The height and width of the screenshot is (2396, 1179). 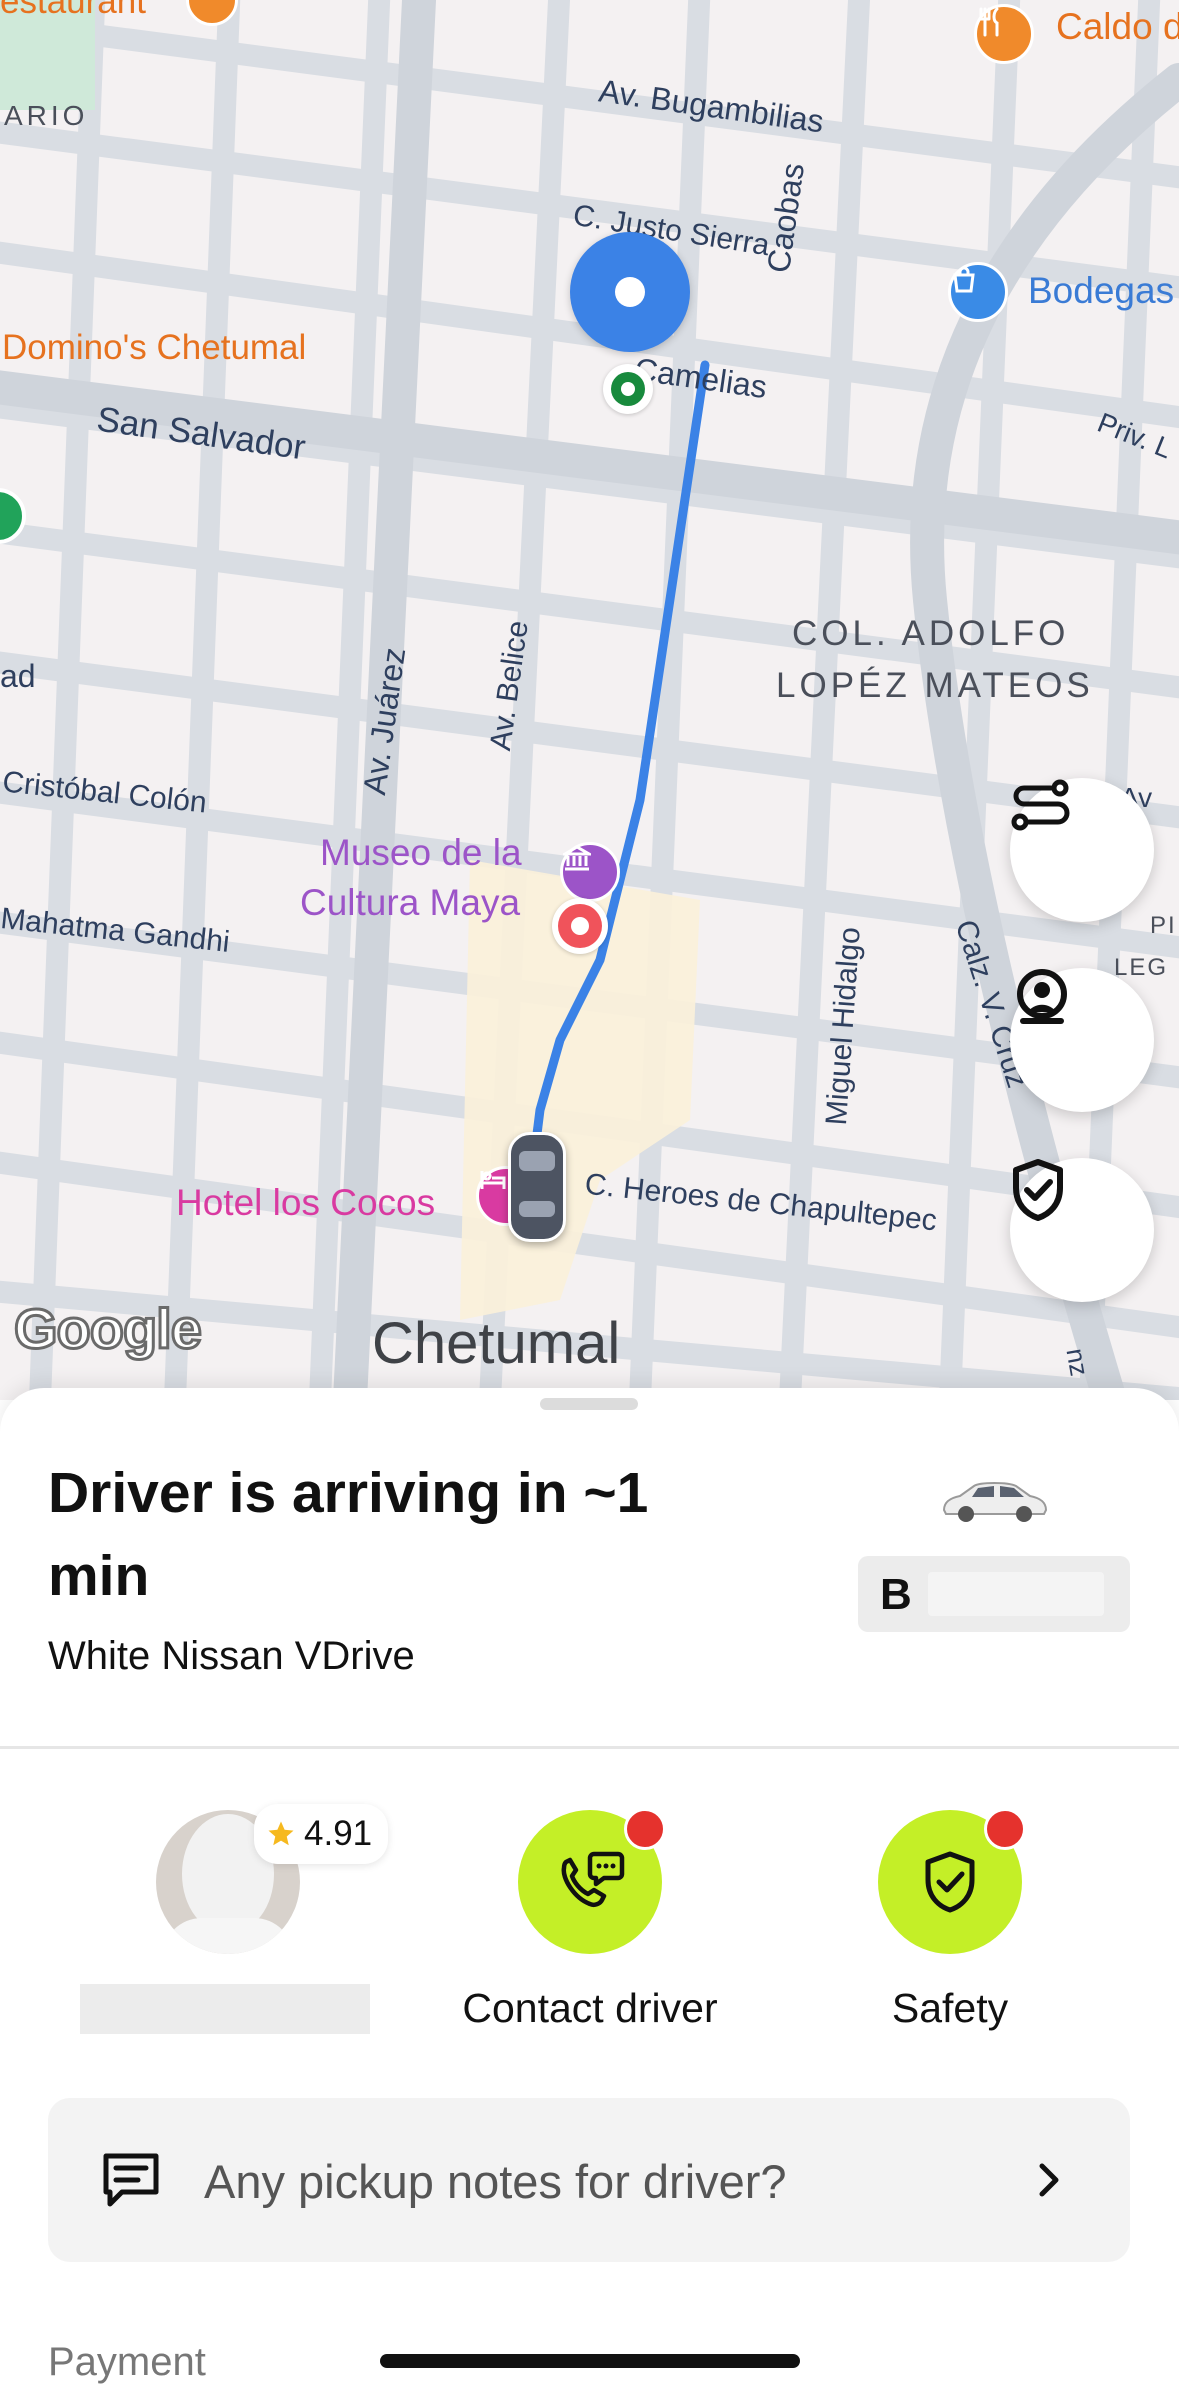 I want to click on section-divider, so click(x=589, y=1747).